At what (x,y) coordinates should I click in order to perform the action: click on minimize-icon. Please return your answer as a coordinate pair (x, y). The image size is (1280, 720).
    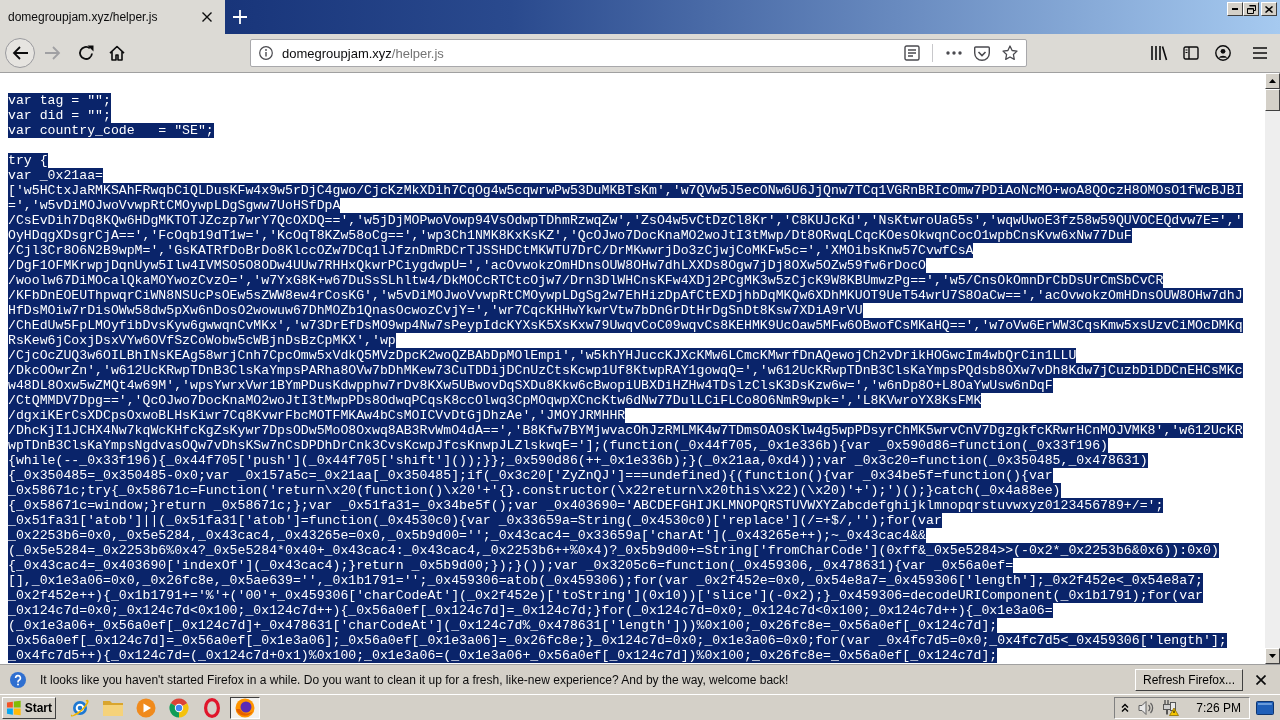
    Looking at the image, I should click on (1235, 9).